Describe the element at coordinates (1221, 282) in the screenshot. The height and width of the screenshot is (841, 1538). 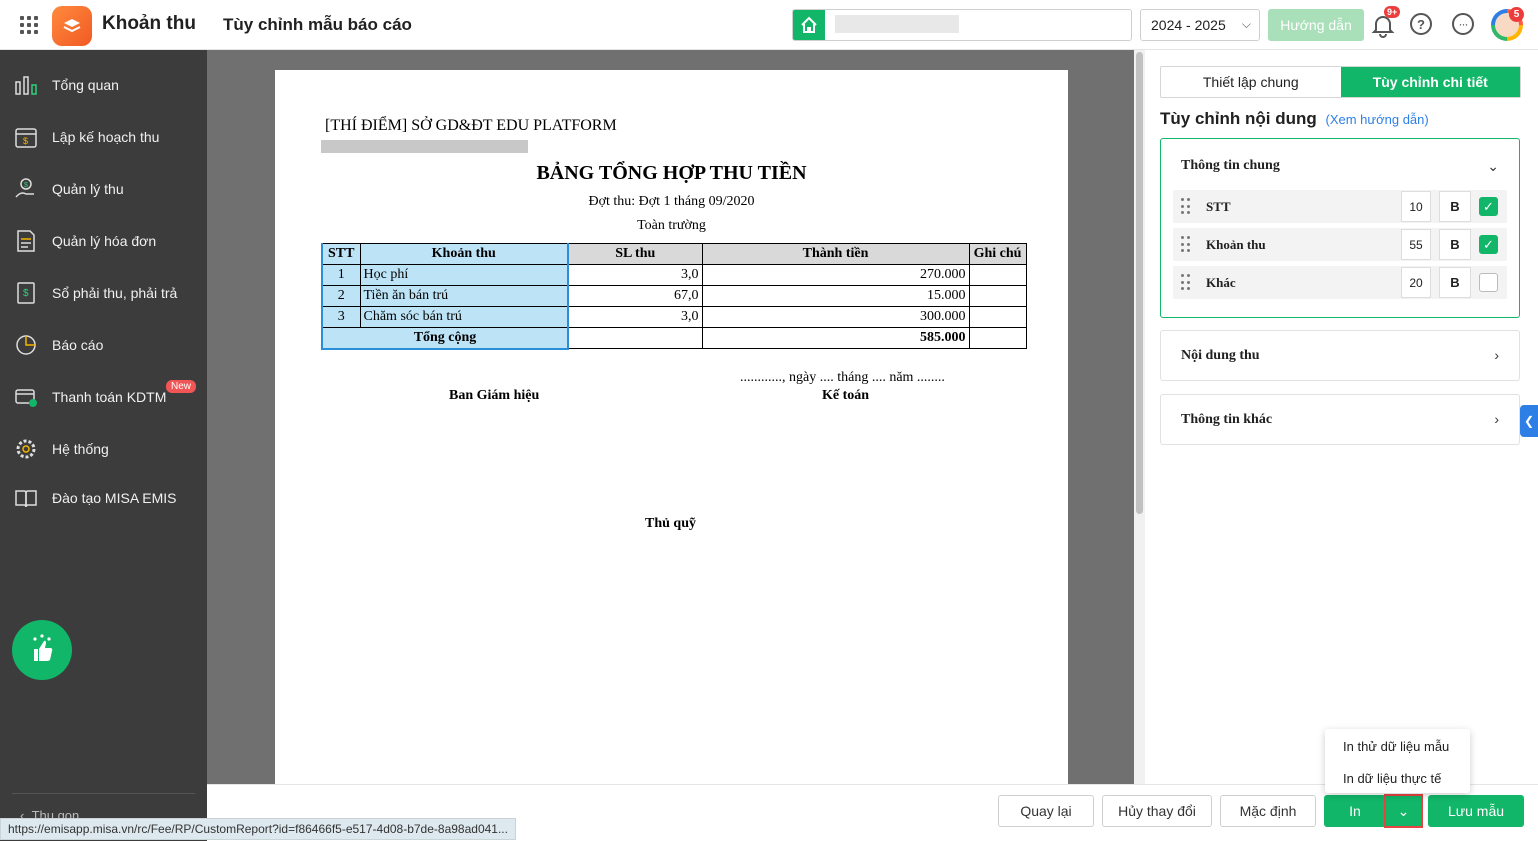
I see `field-label: Khác` at that location.